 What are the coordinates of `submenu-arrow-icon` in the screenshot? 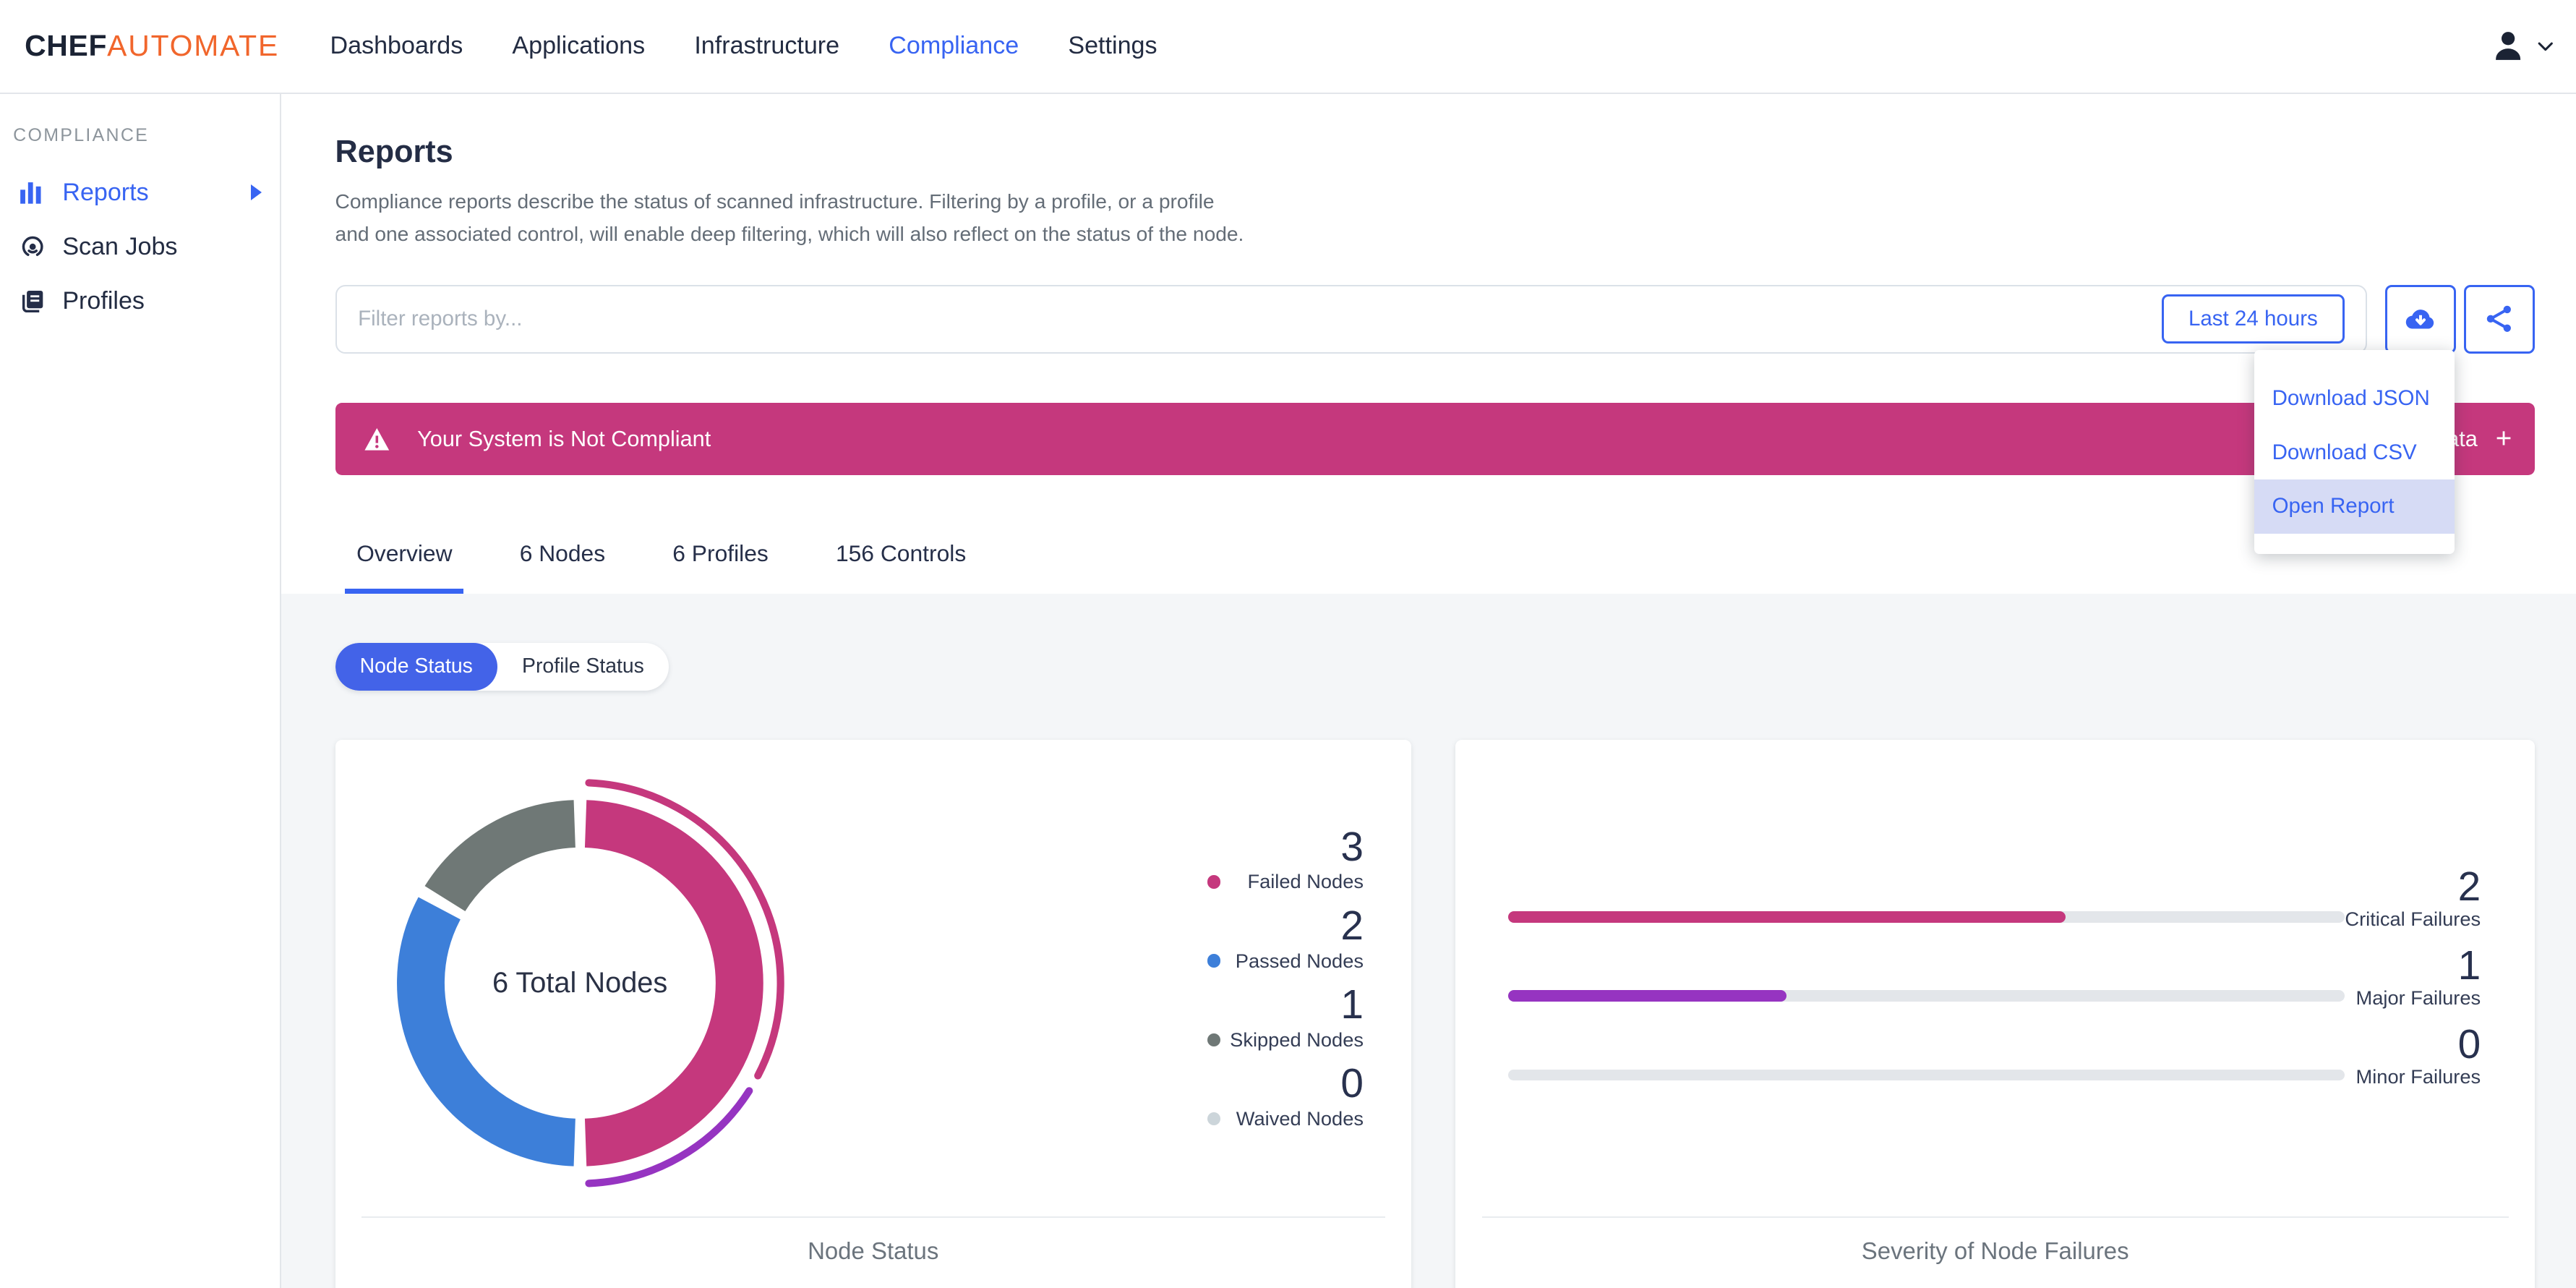 It's located at (256, 192).